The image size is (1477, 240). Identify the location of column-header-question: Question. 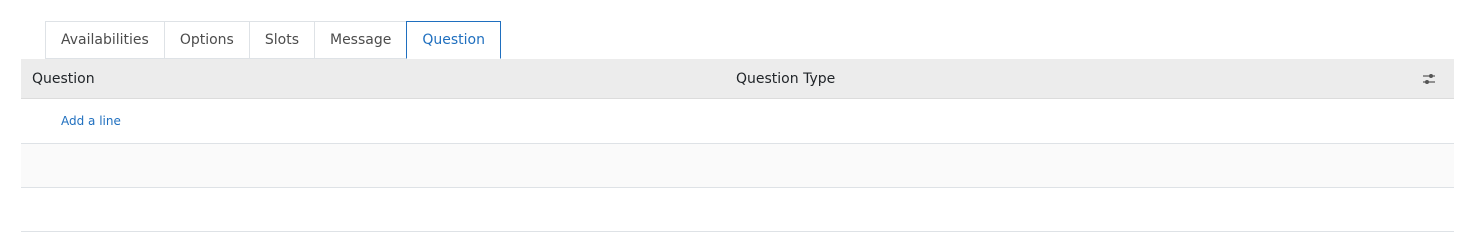
(63, 78).